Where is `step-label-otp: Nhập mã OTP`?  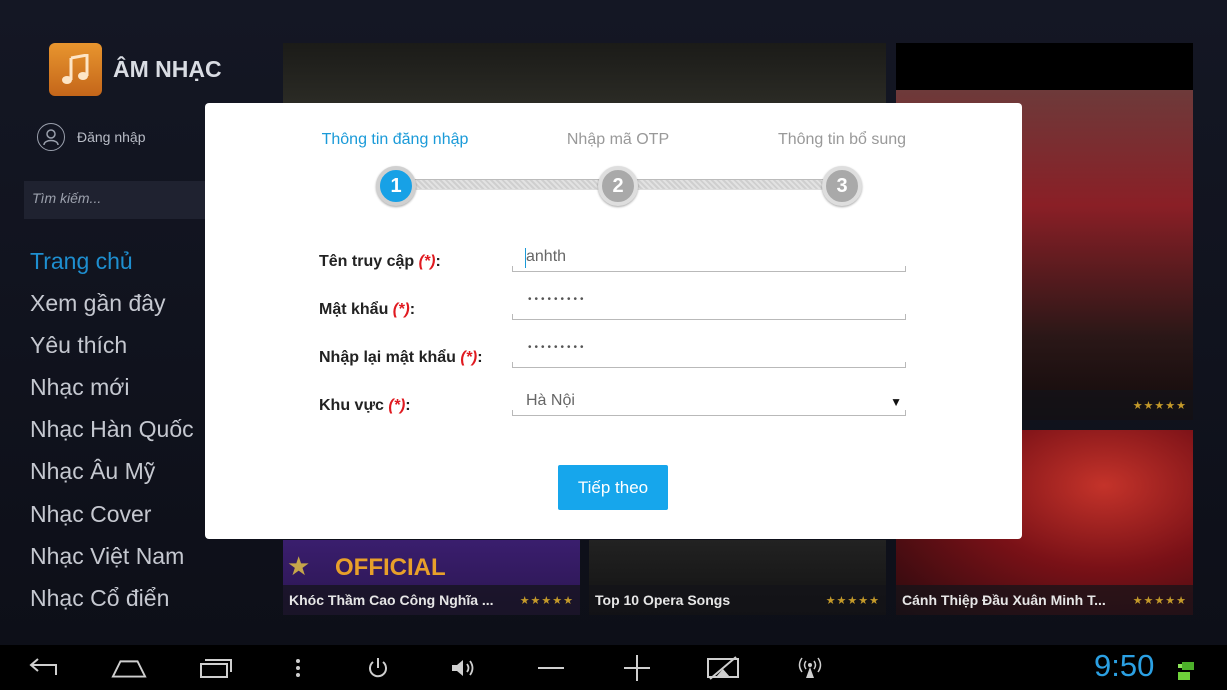
step-label-otp: Nhập mã OTP is located at coordinates (618, 139).